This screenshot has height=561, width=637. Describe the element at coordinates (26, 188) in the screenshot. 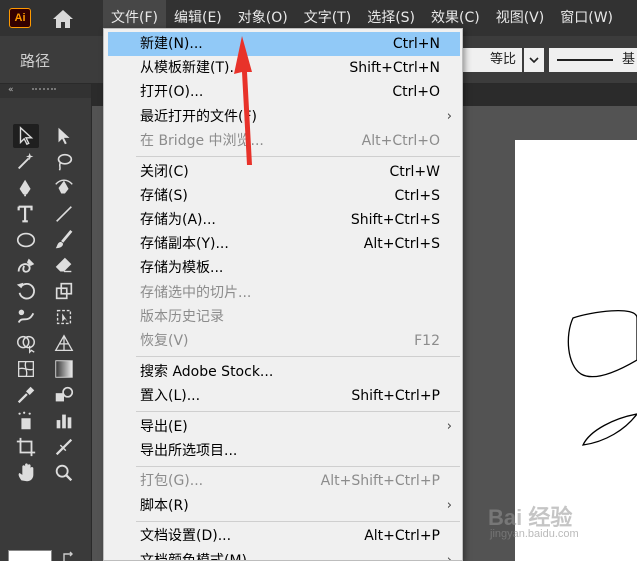

I see `pen-tool` at that location.